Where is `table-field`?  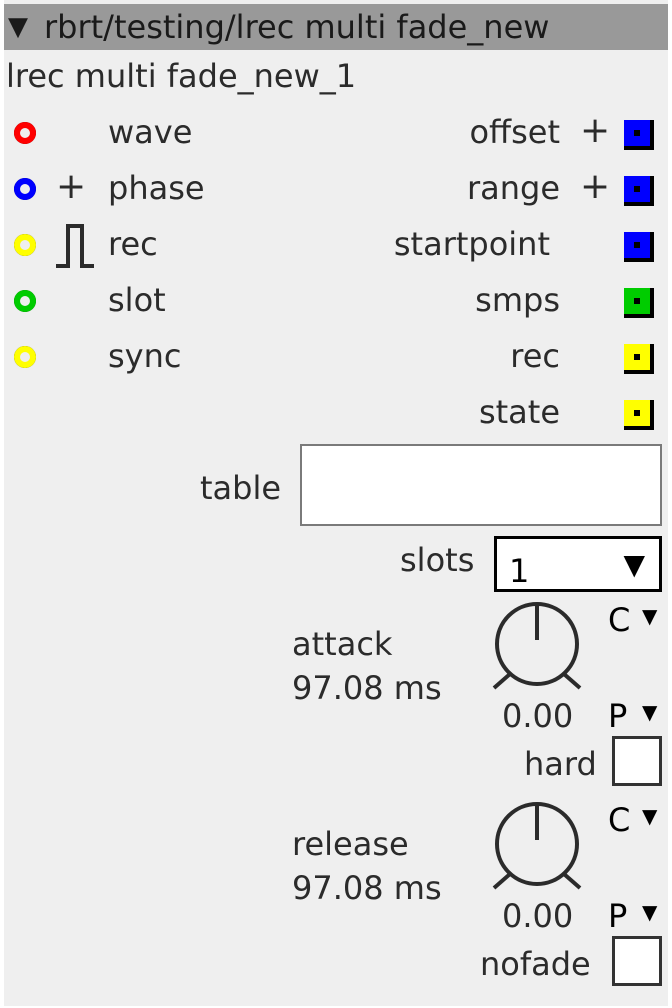 table-field is located at coordinates (481, 485).